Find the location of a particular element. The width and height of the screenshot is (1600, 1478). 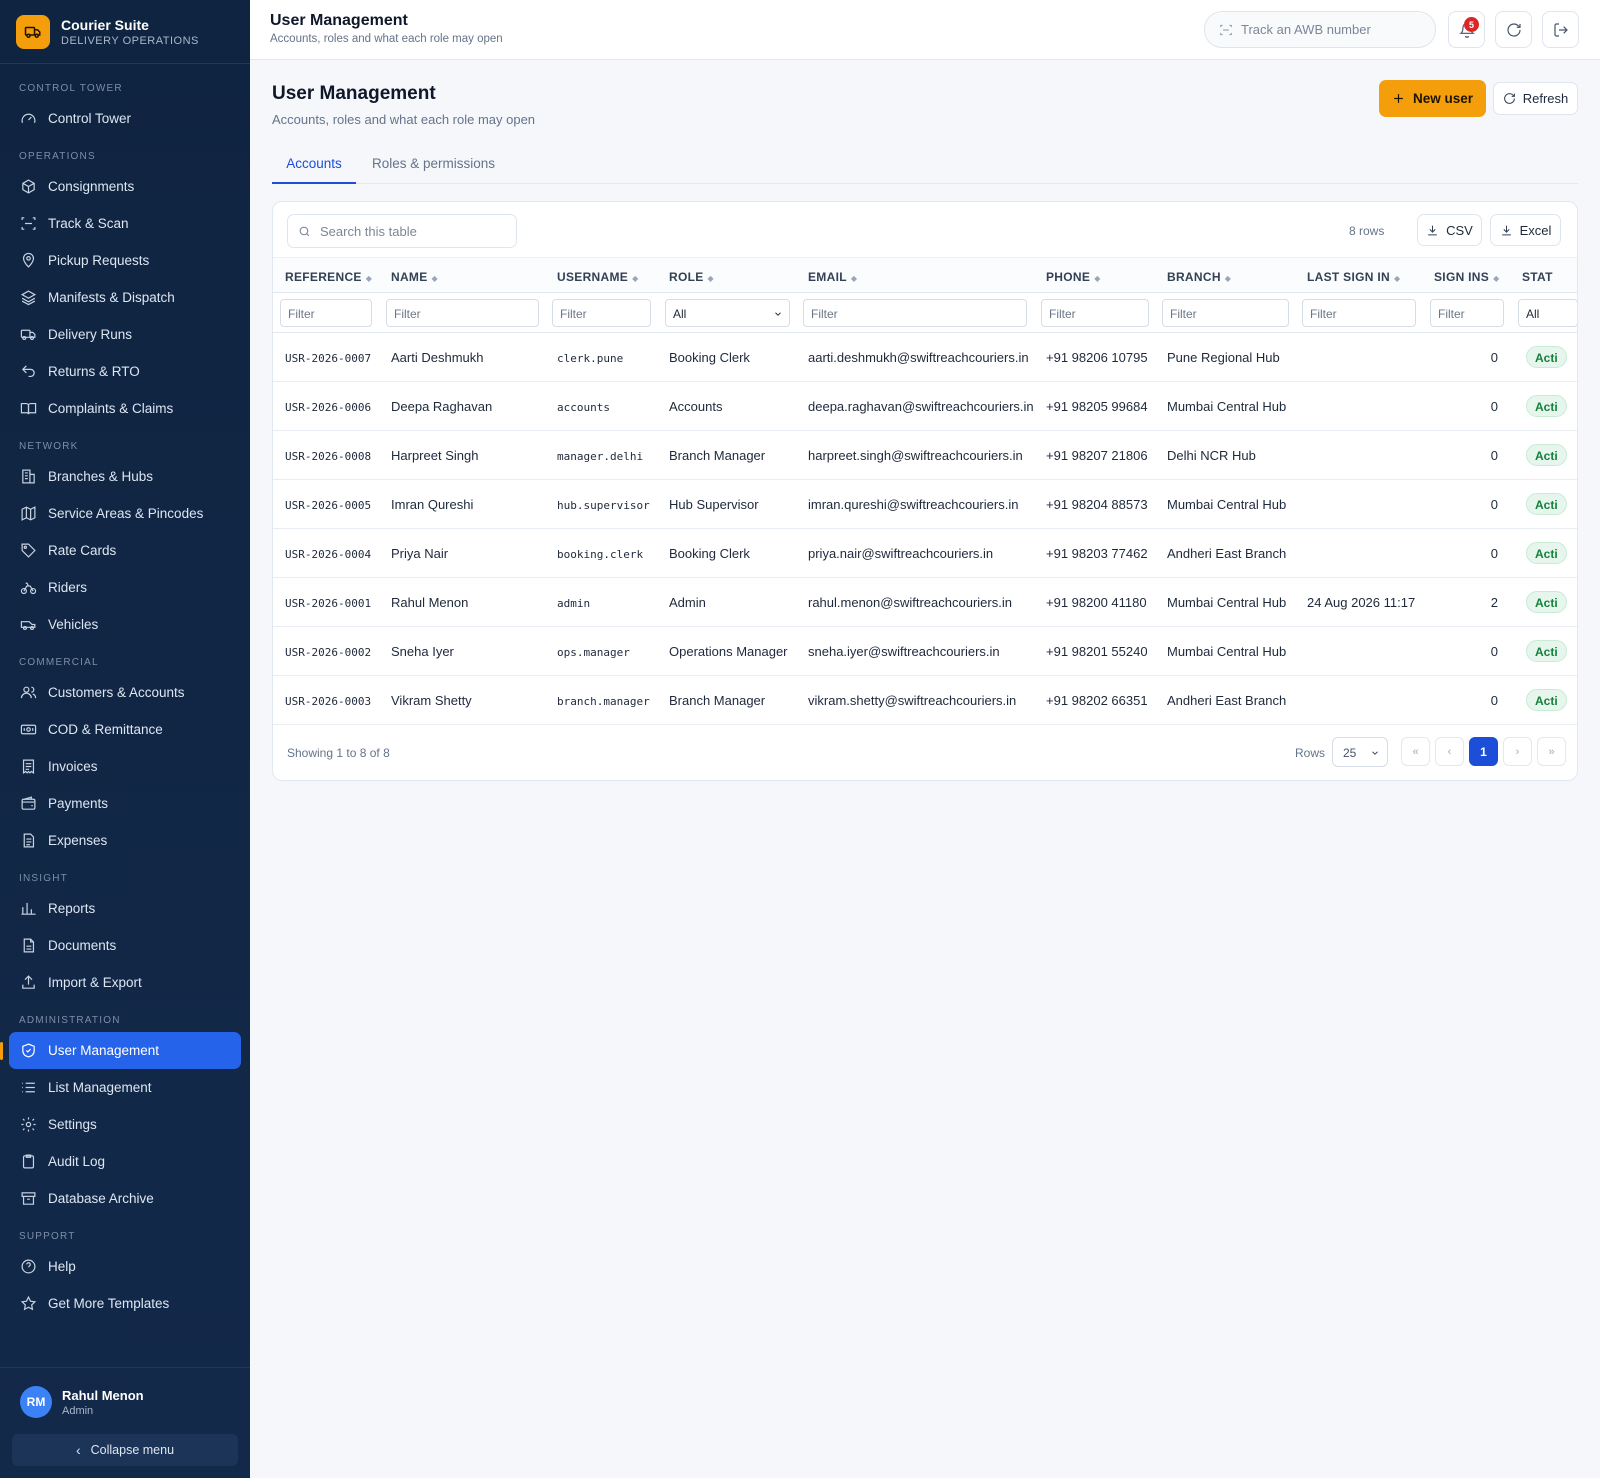

cell-email: harpreet.singh@swiftreachcouriers.in is located at coordinates (915, 455).